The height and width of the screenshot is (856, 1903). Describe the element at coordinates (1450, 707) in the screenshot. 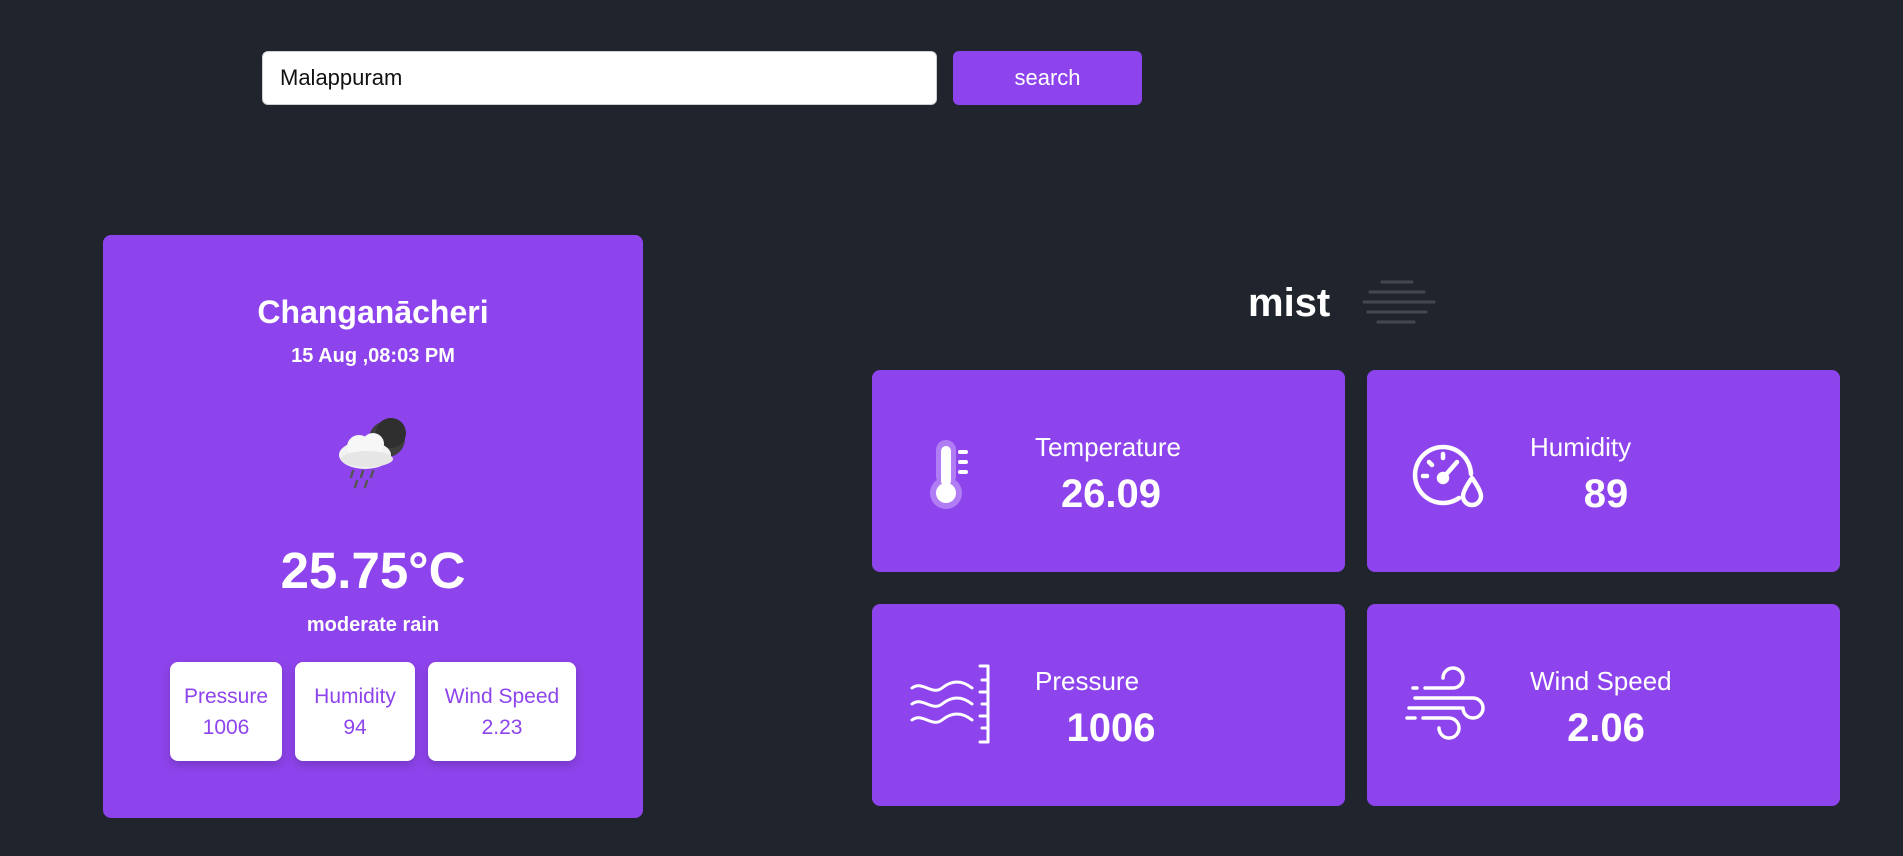

I see `wind-icon` at that location.